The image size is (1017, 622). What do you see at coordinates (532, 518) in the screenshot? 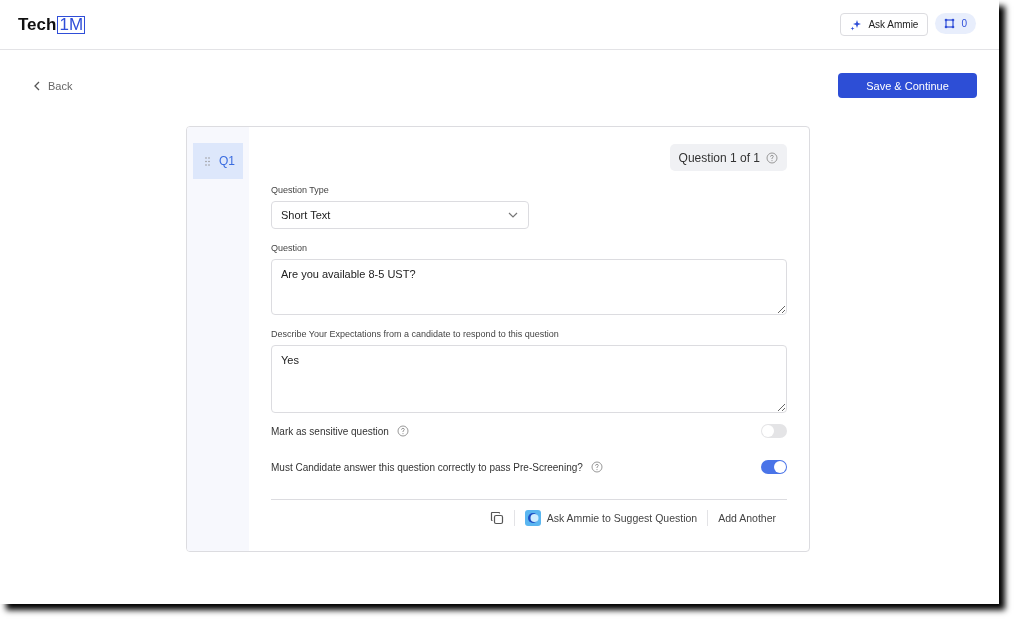
I see `ammie-logo-icon` at bounding box center [532, 518].